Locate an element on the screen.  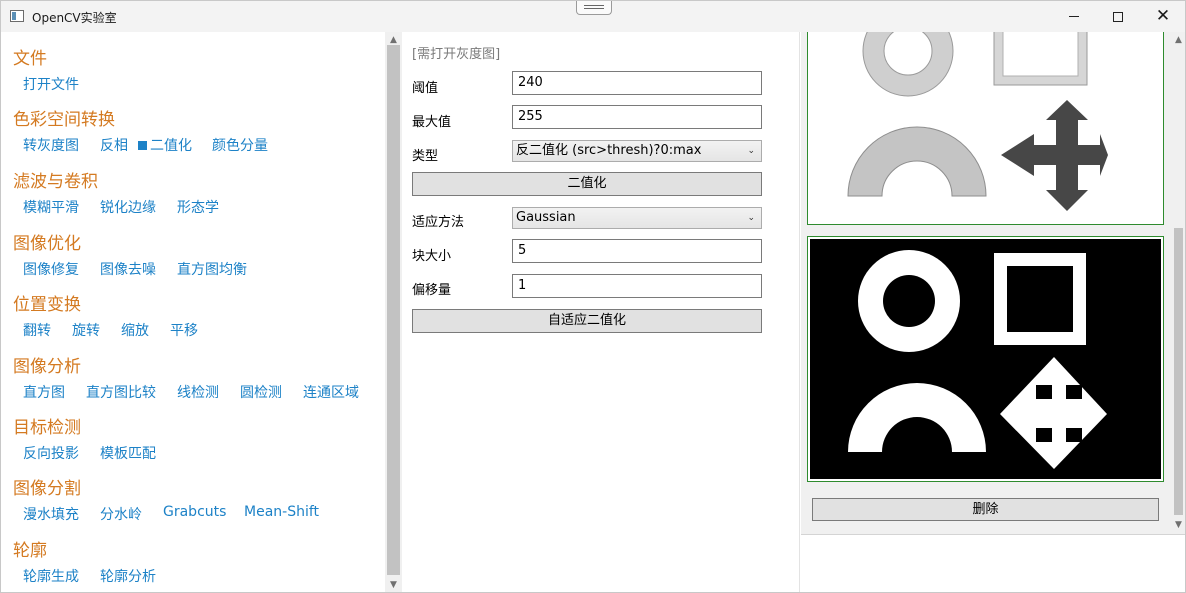
source-image-canvas is located at coordinates (985, 128).